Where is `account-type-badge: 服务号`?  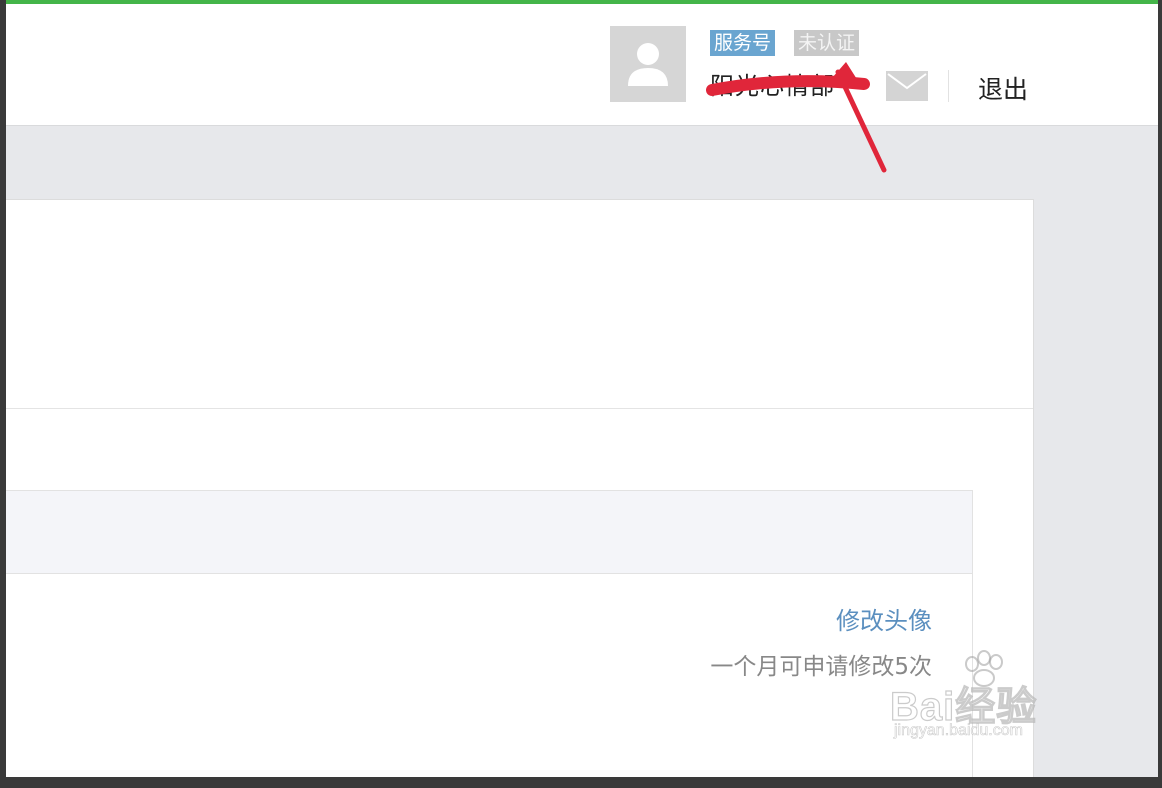 account-type-badge: 服务号 is located at coordinates (743, 43).